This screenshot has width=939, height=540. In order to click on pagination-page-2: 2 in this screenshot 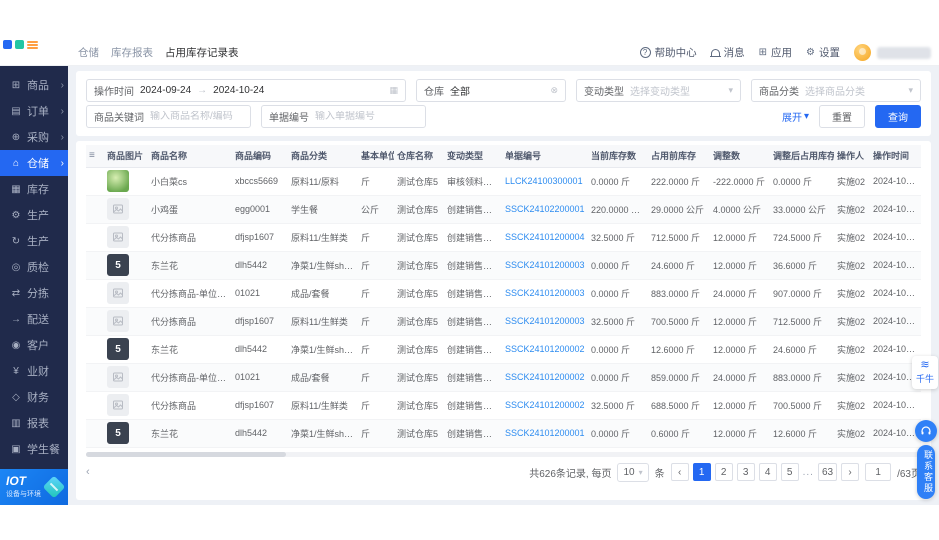, I will do `click(723, 472)`.